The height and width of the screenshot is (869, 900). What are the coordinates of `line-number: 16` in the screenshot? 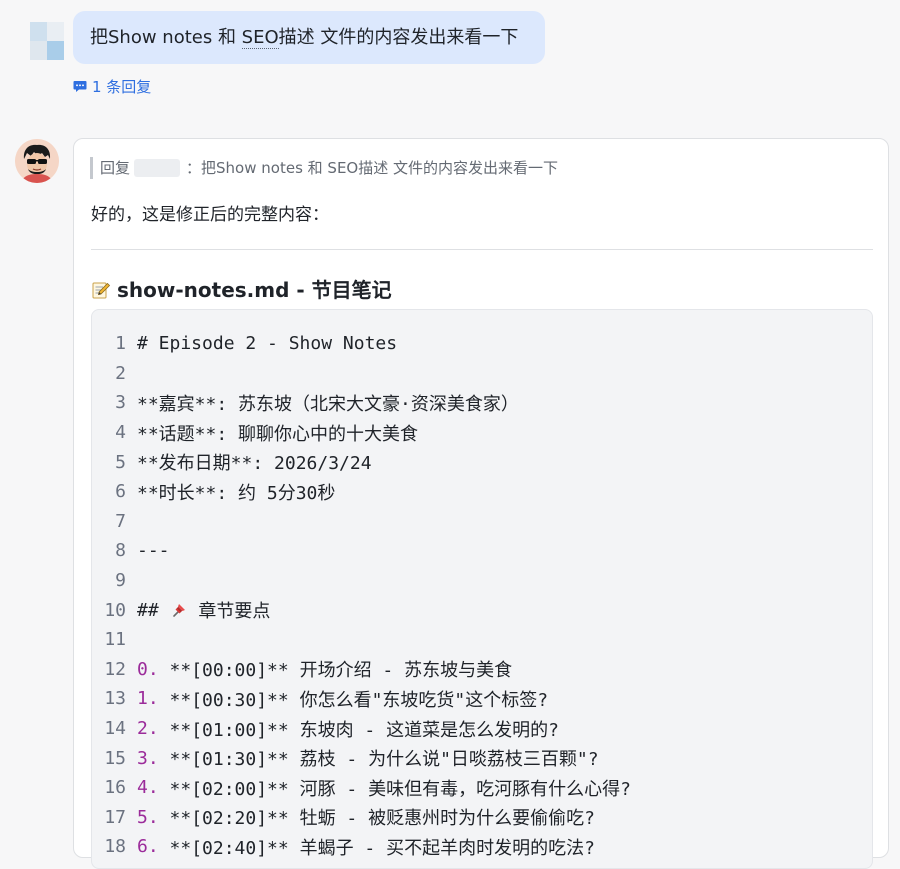 It's located at (115, 788).